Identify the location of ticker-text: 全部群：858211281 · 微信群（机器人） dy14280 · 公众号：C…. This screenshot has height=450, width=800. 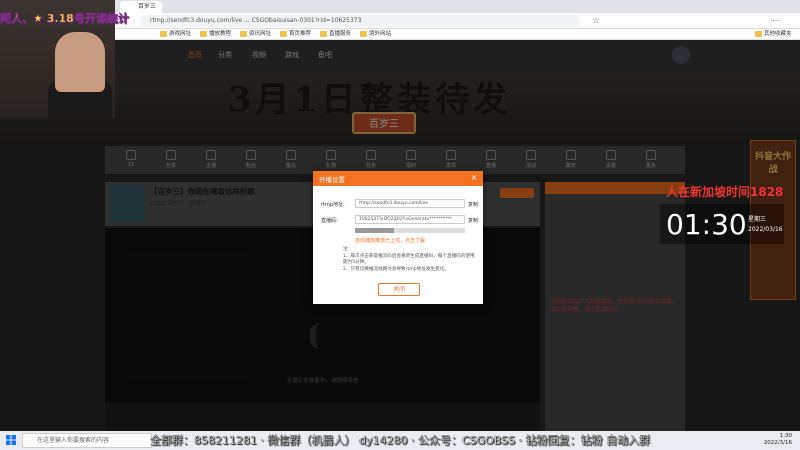
(400, 440).